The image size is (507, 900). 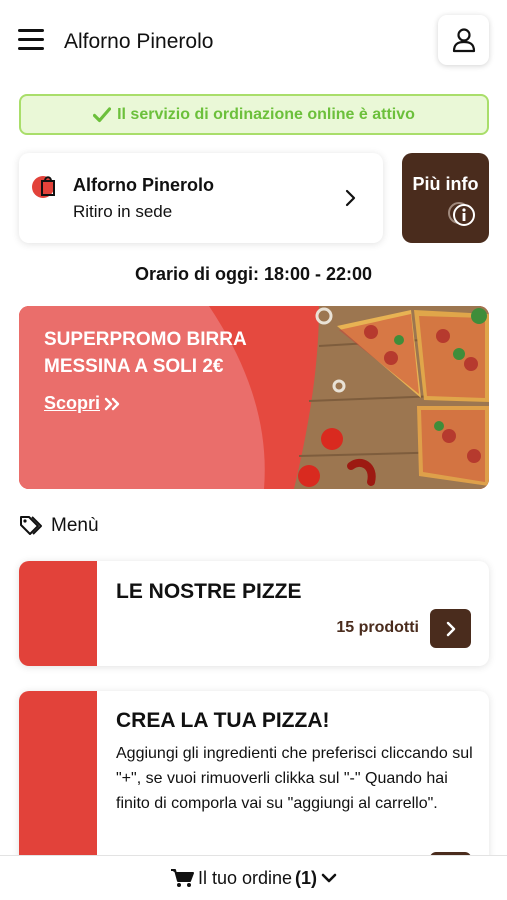 What do you see at coordinates (445, 198) in the screenshot?
I see `more-info-button: Più info` at bounding box center [445, 198].